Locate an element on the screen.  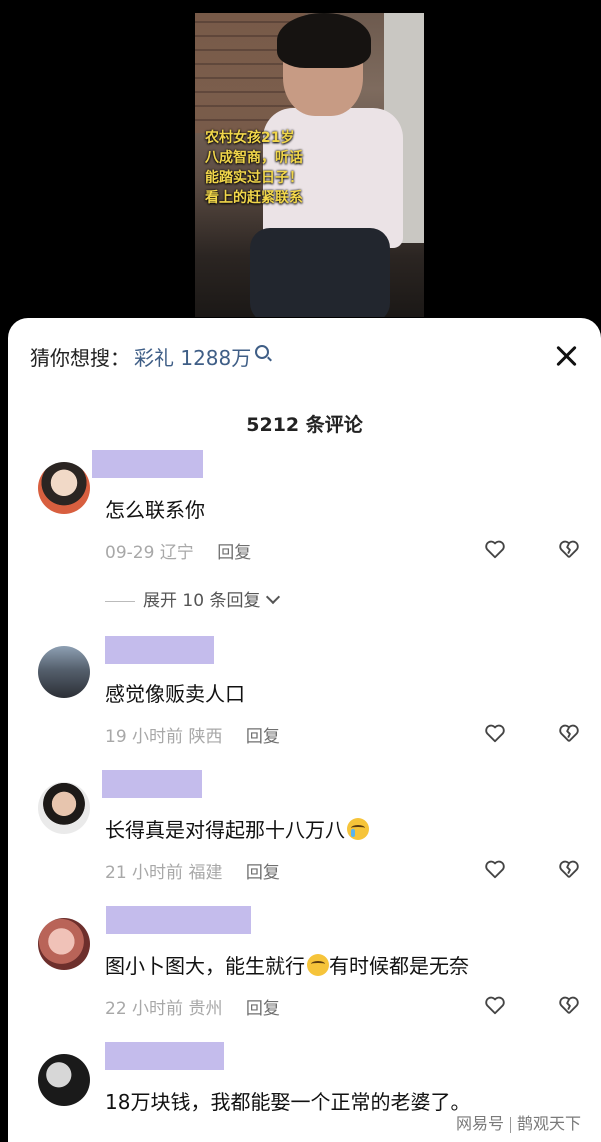
chevron-down-icon is located at coordinates (273, 597).